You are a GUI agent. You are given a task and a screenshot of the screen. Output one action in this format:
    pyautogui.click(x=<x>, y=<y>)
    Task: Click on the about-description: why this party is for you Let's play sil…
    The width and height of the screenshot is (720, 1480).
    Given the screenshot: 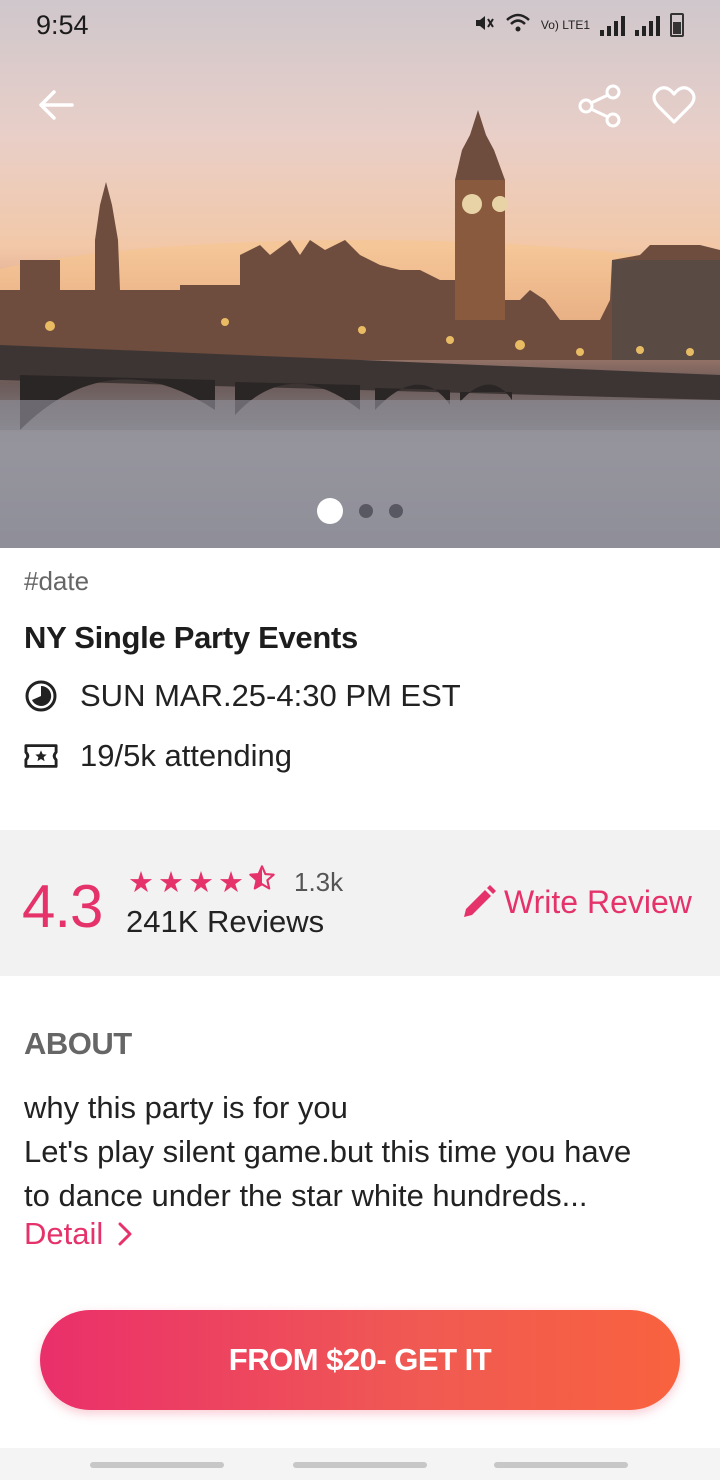 What is the action you would take?
    pyautogui.click(x=364, y=1152)
    